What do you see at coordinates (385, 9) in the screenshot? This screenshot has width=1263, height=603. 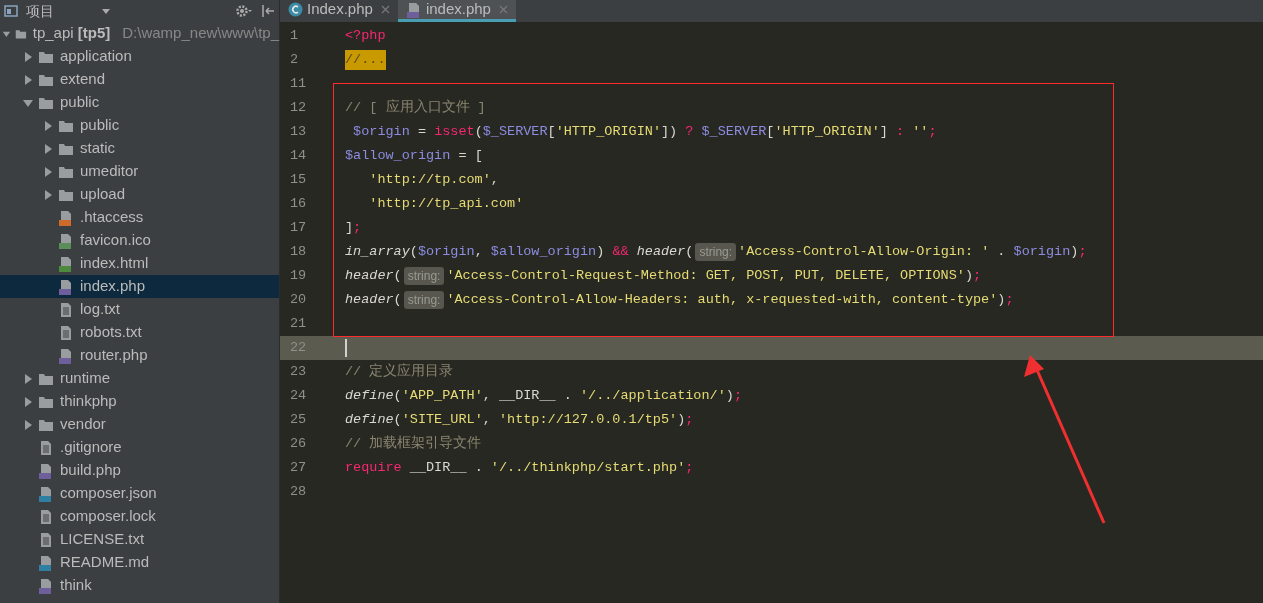 I see `close-icon` at bounding box center [385, 9].